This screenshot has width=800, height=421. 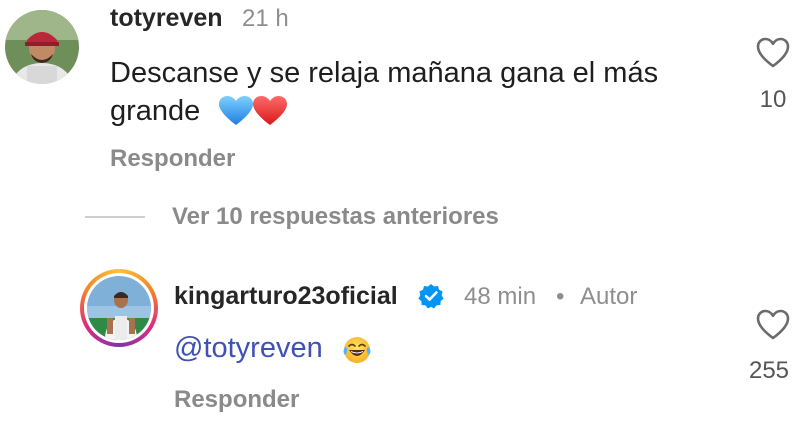 I want to click on like-count: 255, so click(x=769, y=370).